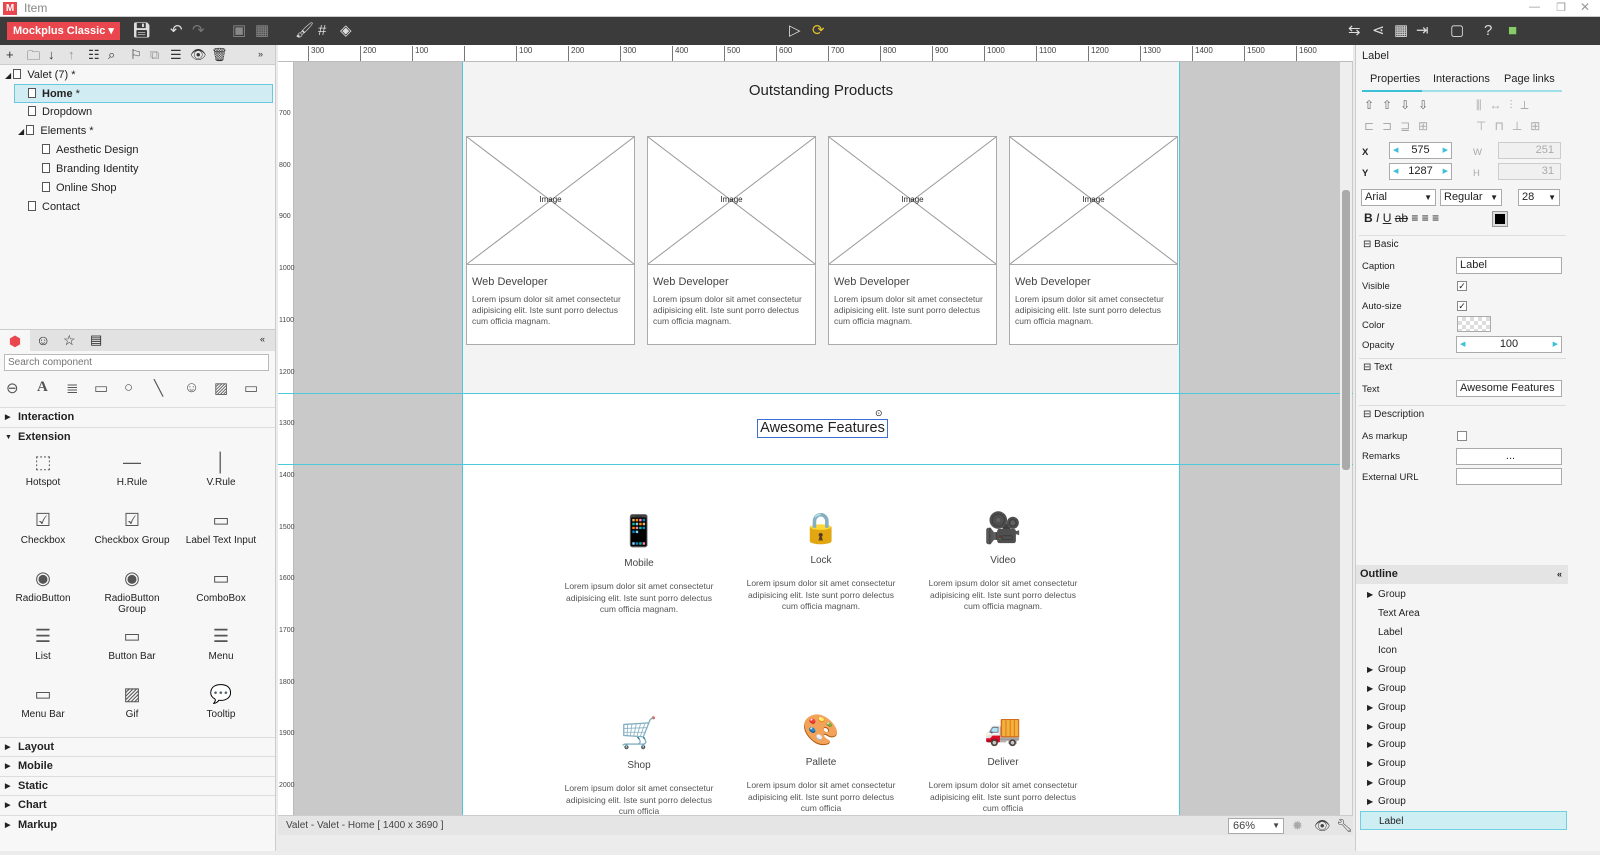 The image size is (1600, 855). Describe the element at coordinates (1401, 31) in the screenshot. I see `qr-icon: ▦` at that location.